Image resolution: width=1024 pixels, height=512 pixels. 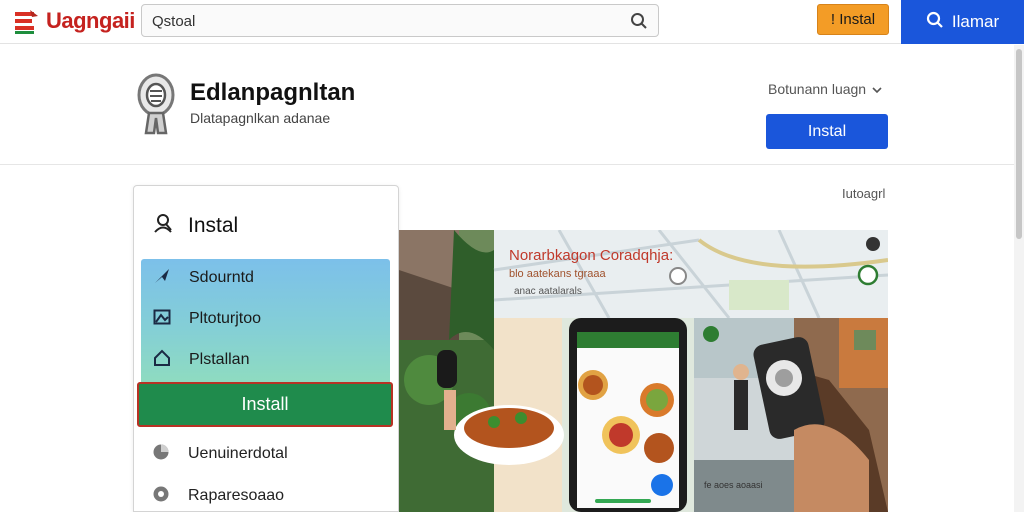 What do you see at coordinates (90, 20) in the screenshot?
I see `logo-text: Uagngaii` at bounding box center [90, 20].